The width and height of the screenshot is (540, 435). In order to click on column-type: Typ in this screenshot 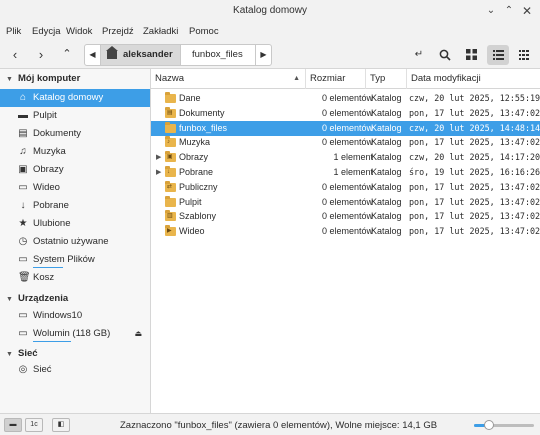, I will do `click(386, 79)`.